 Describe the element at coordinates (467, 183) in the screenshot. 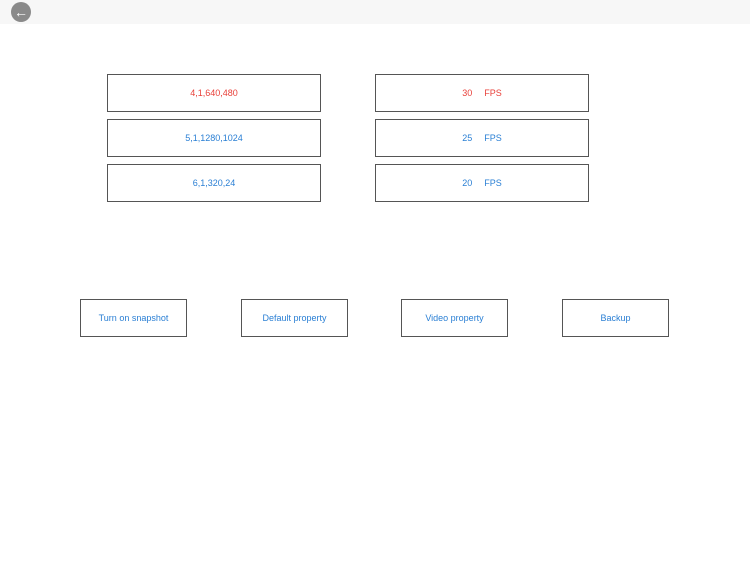

I see `fps-value: 20` at that location.